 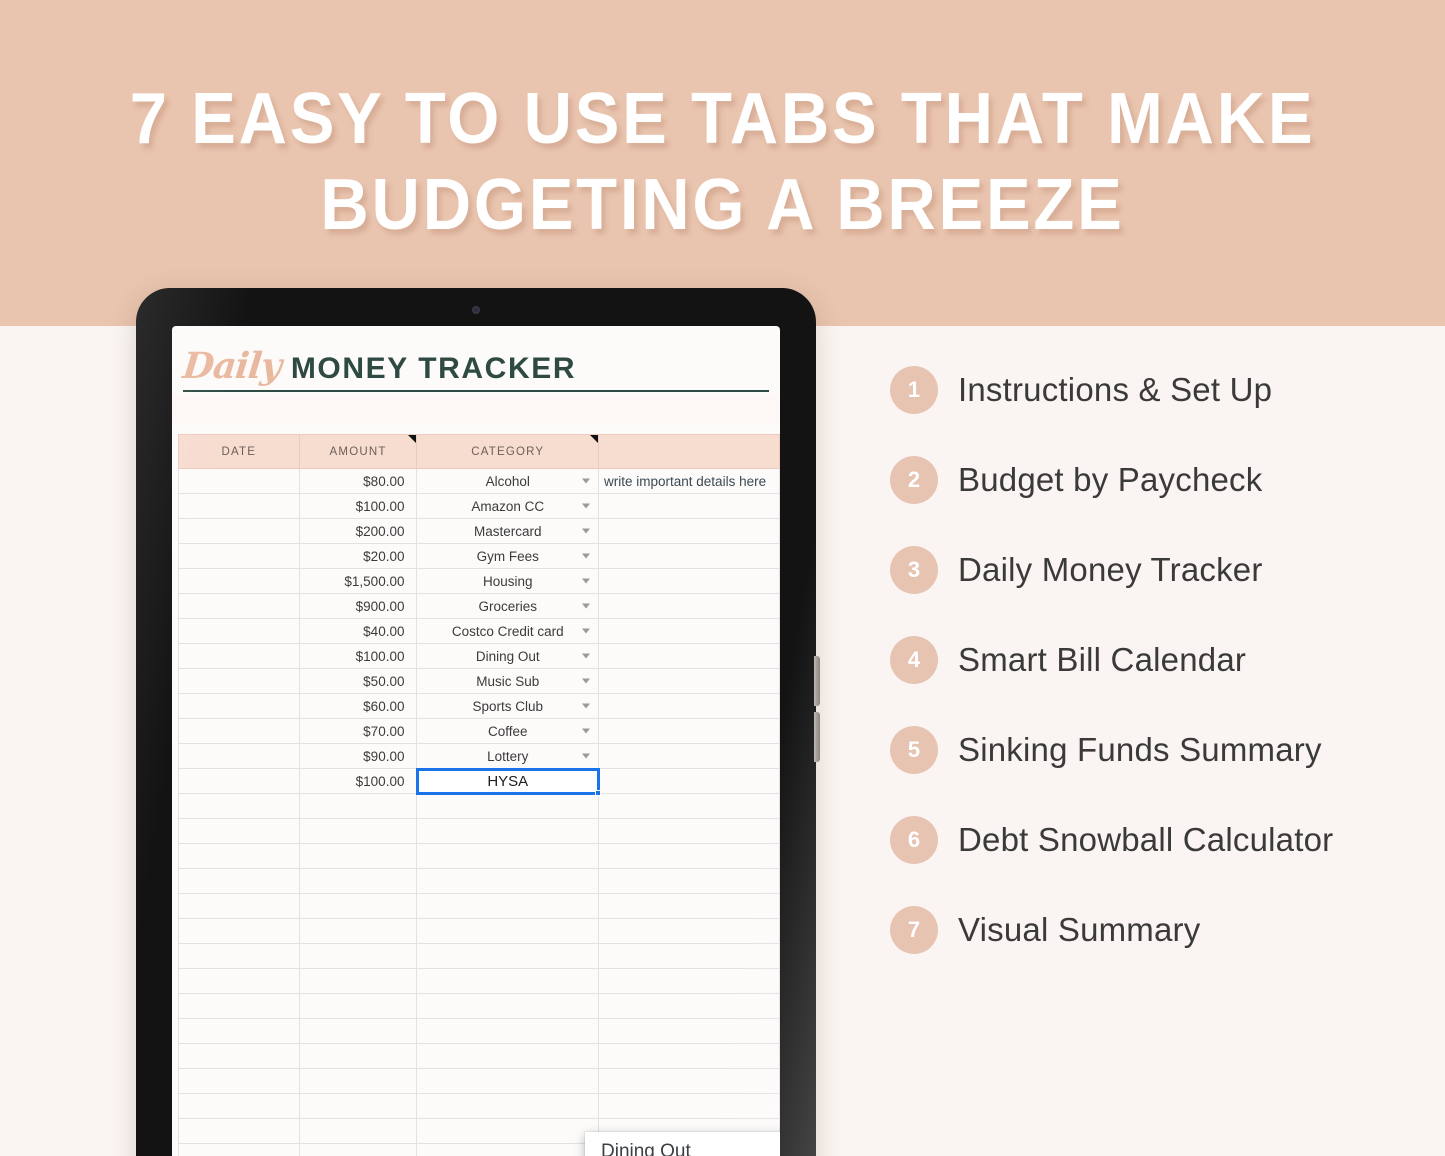 What do you see at coordinates (508, 531) in the screenshot?
I see `cell-category: Mastercard` at bounding box center [508, 531].